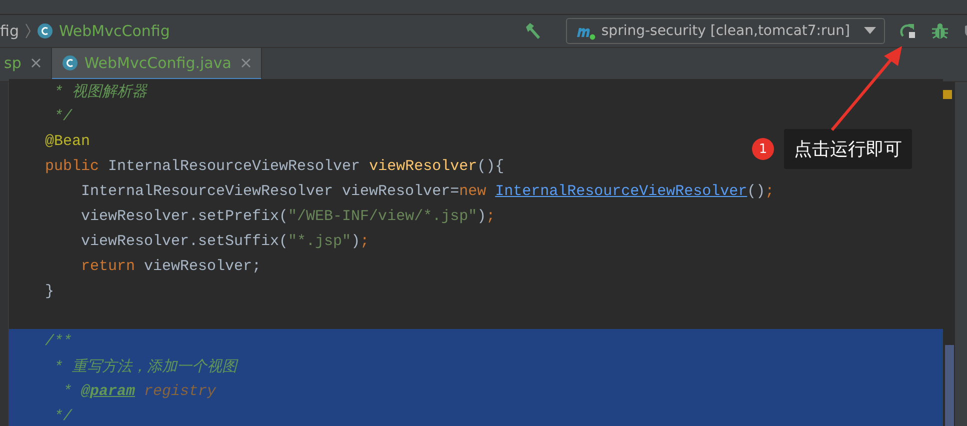 The image size is (967, 426). What do you see at coordinates (103, 31) in the screenshot?
I see `breadcrumb: WebMvcConfig` at bounding box center [103, 31].